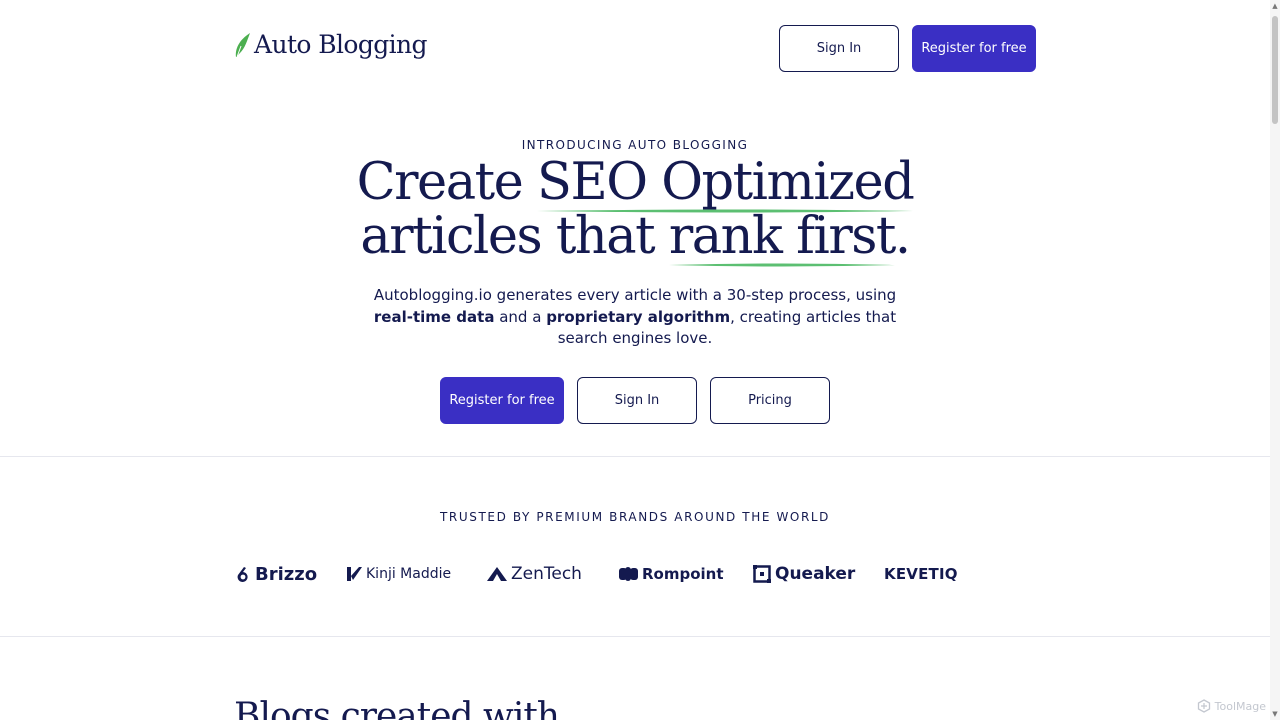 Image resolution: width=1280 pixels, height=720 pixels. What do you see at coordinates (397, 708) in the screenshot?
I see `blogs-section-title: Blogs created with` at bounding box center [397, 708].